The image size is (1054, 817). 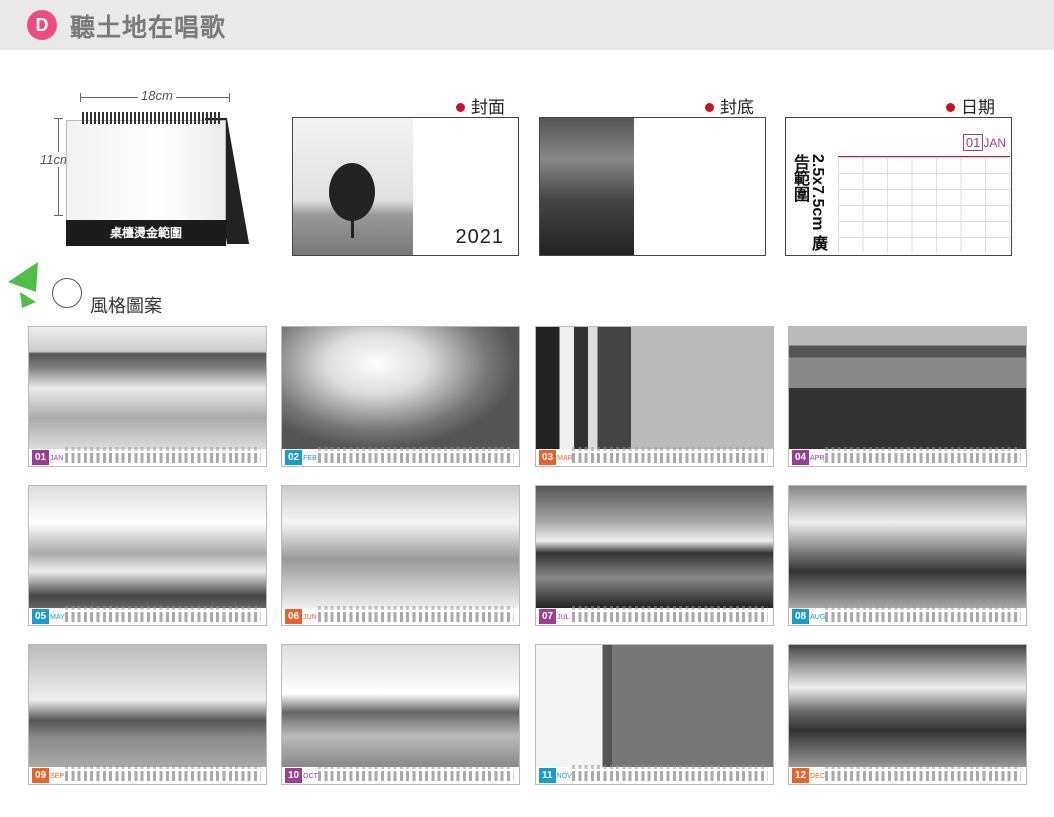 I want to click on tree-shape, so click(x=352, y=192).